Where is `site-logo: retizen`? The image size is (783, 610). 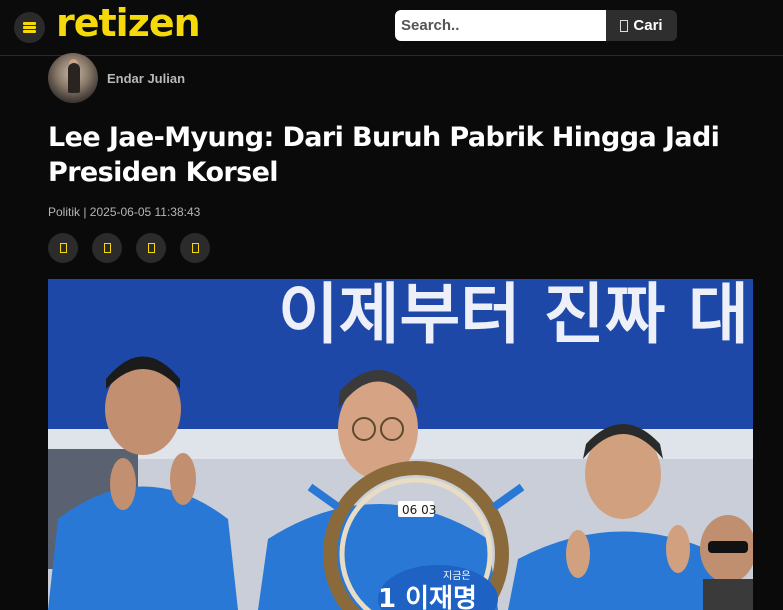
site-logo: retizen is located at coordinates (128, 23).